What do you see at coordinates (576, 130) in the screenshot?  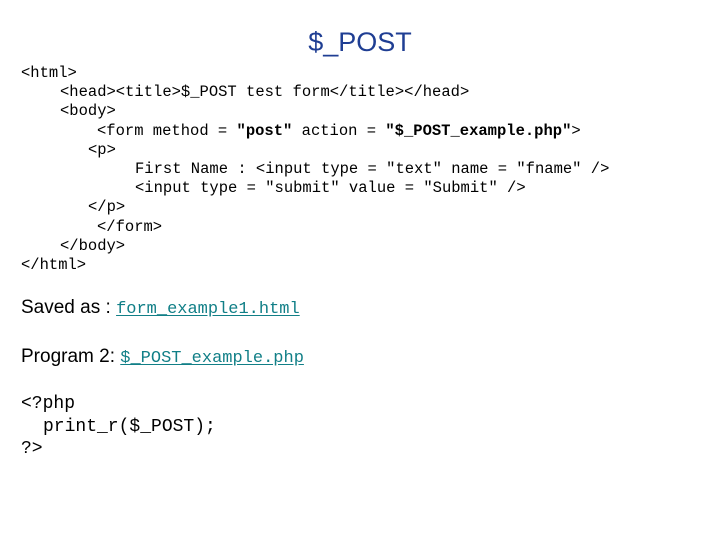 I see `code-segment-post: >` at bounding box center [576, 130].